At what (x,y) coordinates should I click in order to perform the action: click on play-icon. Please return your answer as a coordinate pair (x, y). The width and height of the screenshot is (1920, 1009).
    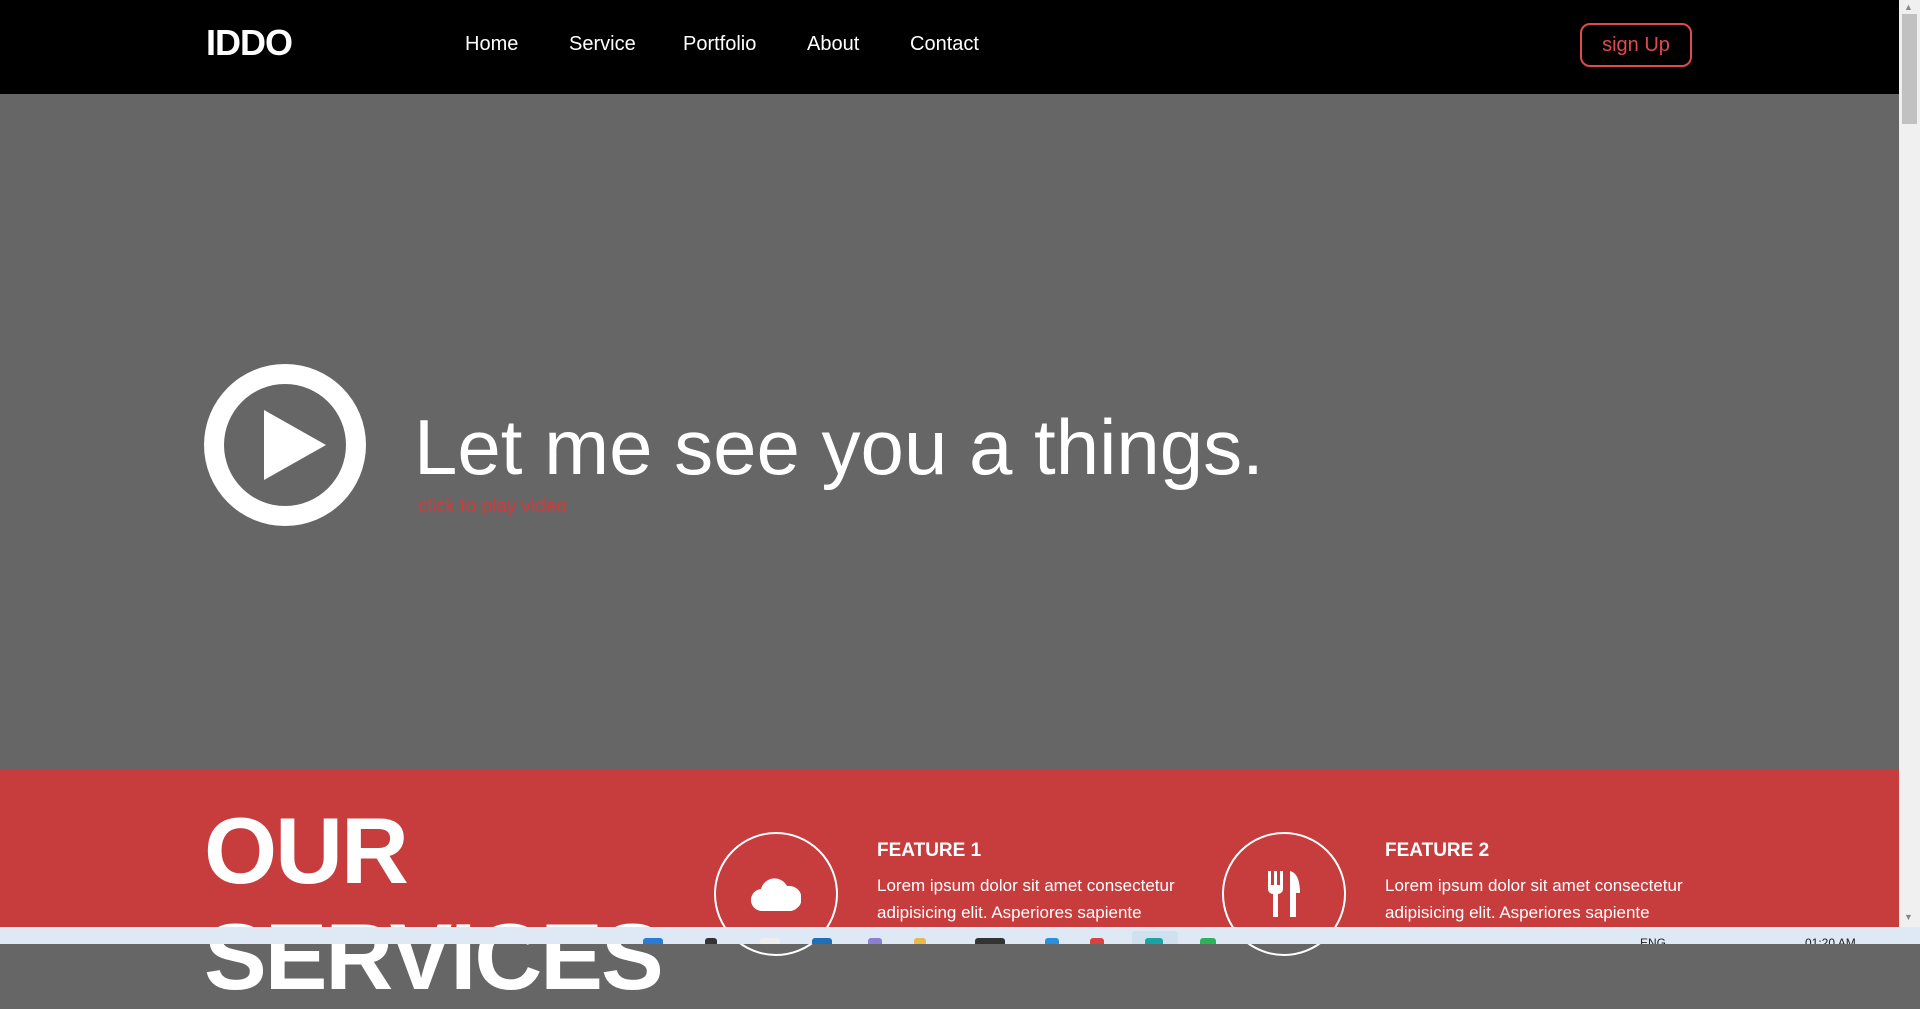
    Looking at the image, I should click on (285, 445).